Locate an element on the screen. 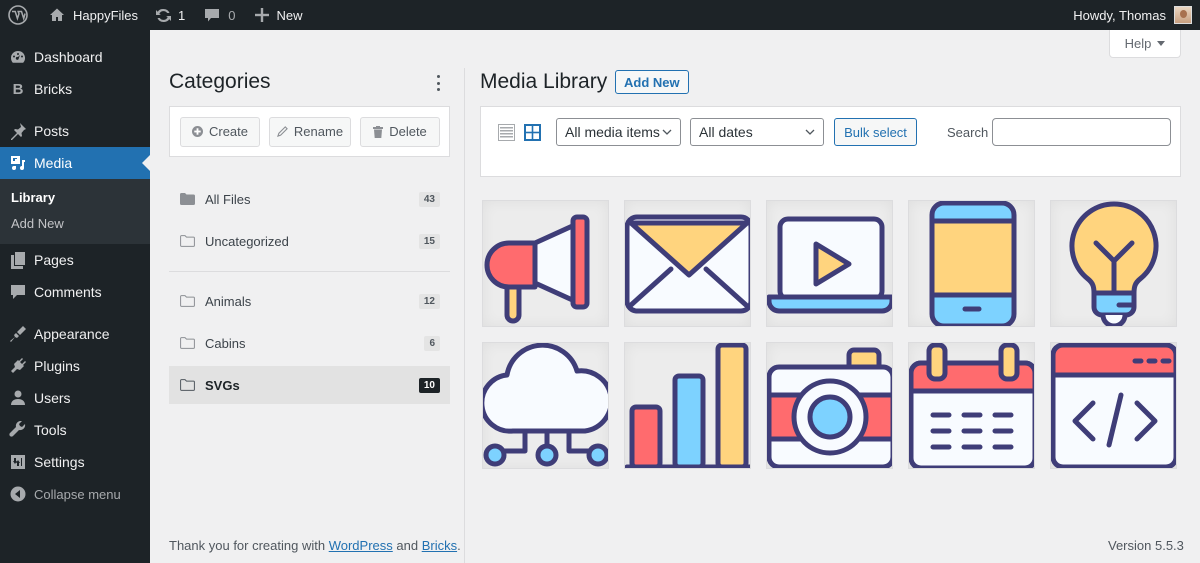 Image resolution: width=1200 pixels, height=563 pixels. megaphone-icon is located at coordinates (537, 269).